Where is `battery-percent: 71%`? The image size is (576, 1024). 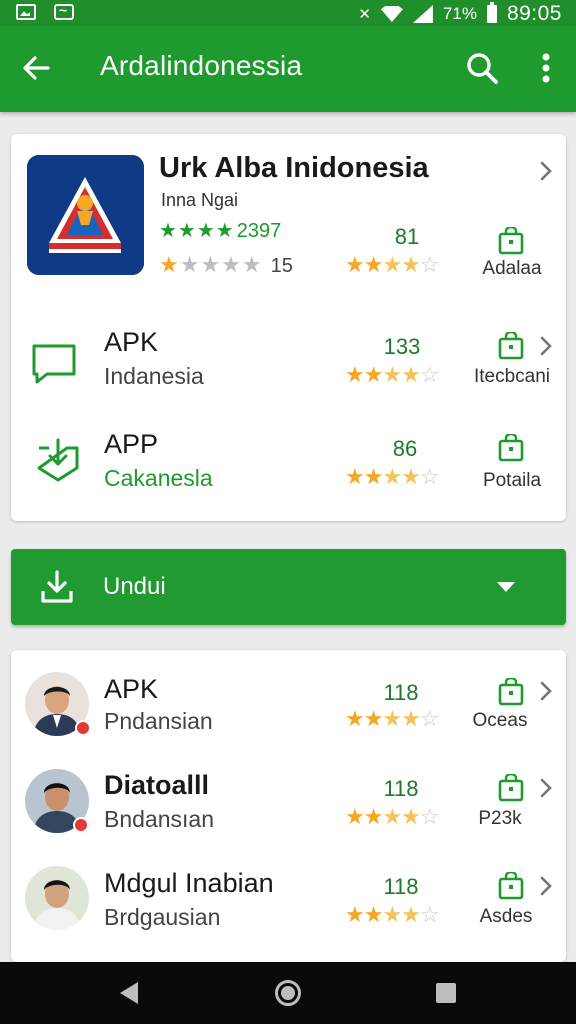
battery-percent: 71% is located at coordinates (459, 13).